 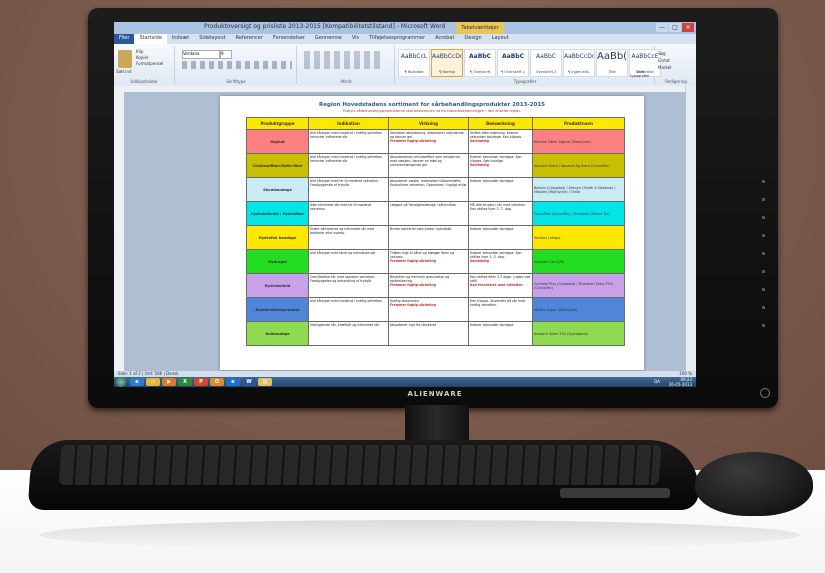 What do you see at coordinates (414, 72) in the screenshot?
I see `style-name: ¶ Blokdata` at bounding box center [414, 72].